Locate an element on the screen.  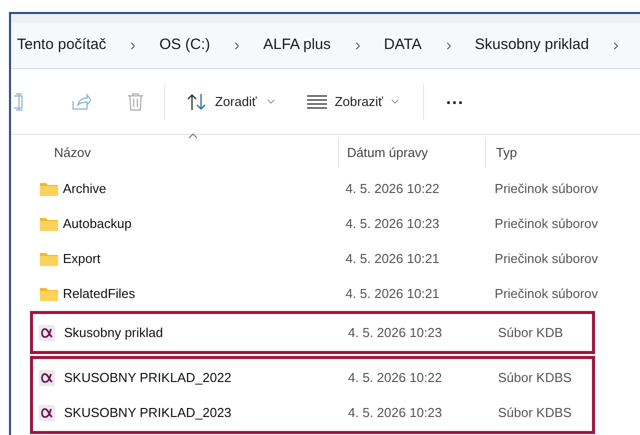
breadcrumb-item: ALFA plus is located at coordinates (297, 45).